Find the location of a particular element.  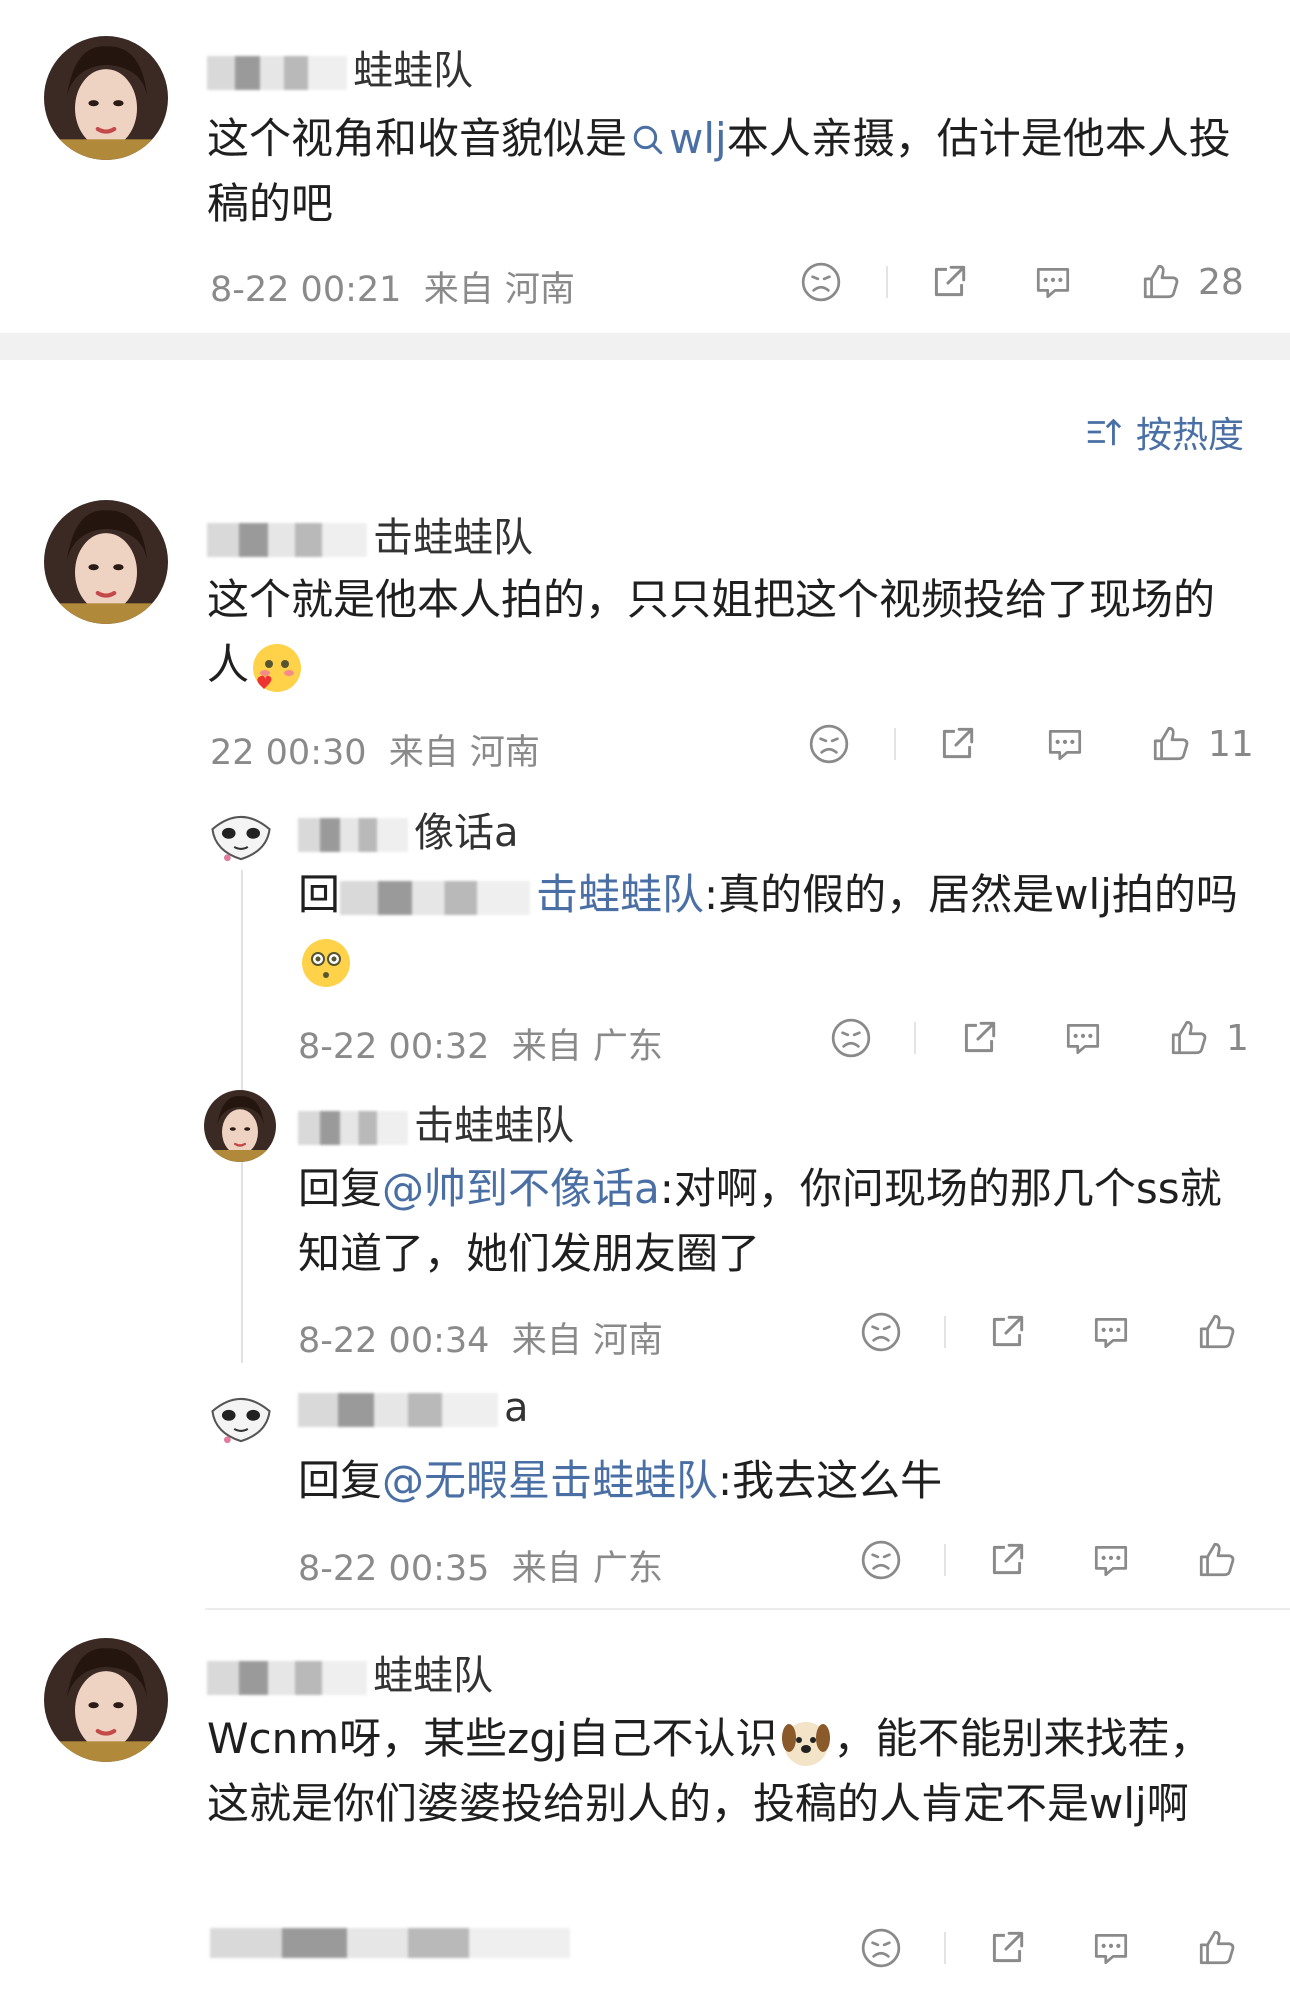

dog-emoji-icon is located at coordinates (805, 1743).